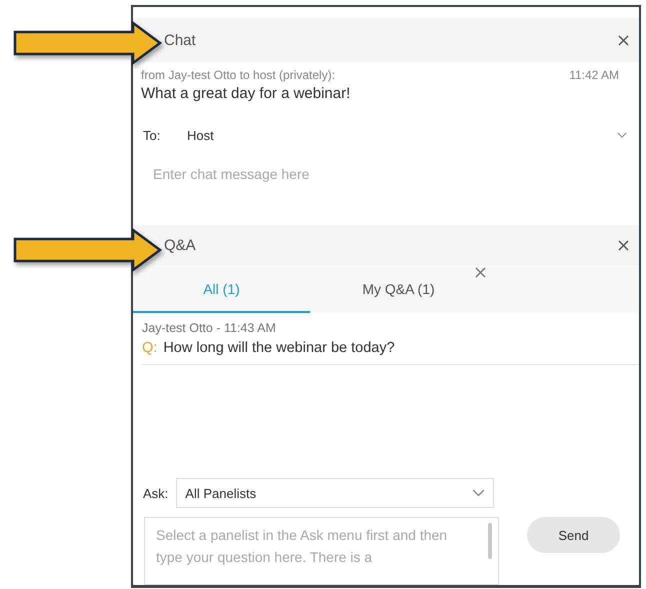 The width and height of the screenshot is (646, 589). What do you see at coordinates (573, 535) in the screenshot?
I see `send-button: Send` at bounding box center [573, 535].